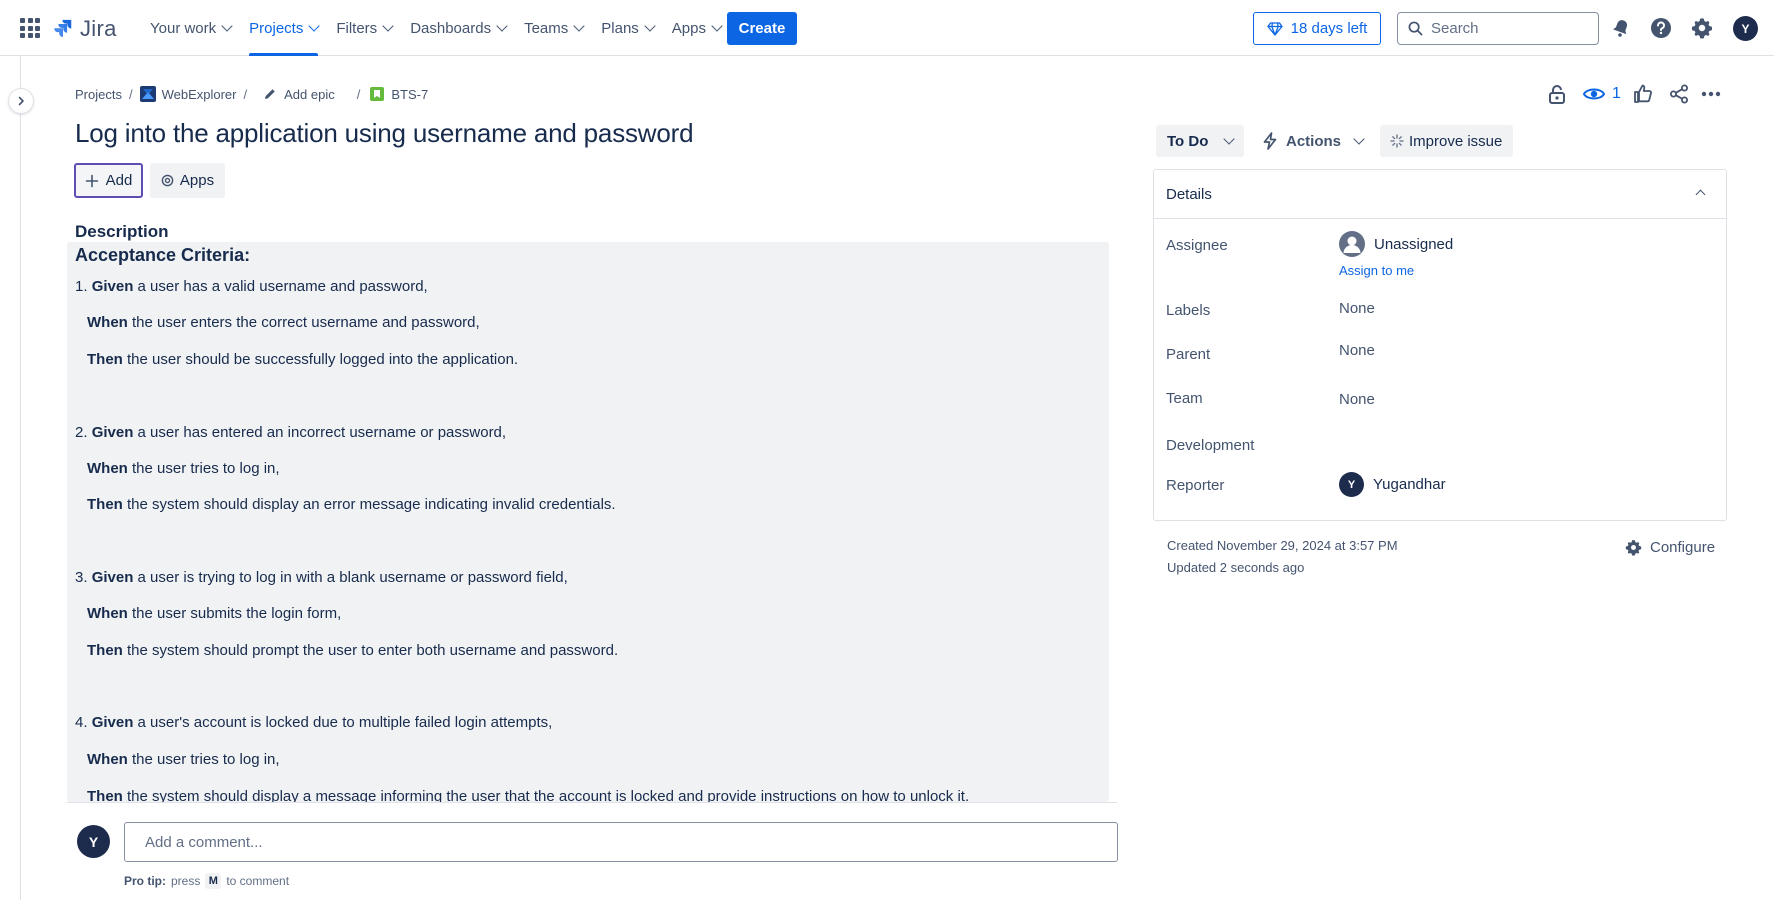 The height and width of the screenshot is (900, 1774). I want to click on nav-filters-label: Filters, so click(357, 28).